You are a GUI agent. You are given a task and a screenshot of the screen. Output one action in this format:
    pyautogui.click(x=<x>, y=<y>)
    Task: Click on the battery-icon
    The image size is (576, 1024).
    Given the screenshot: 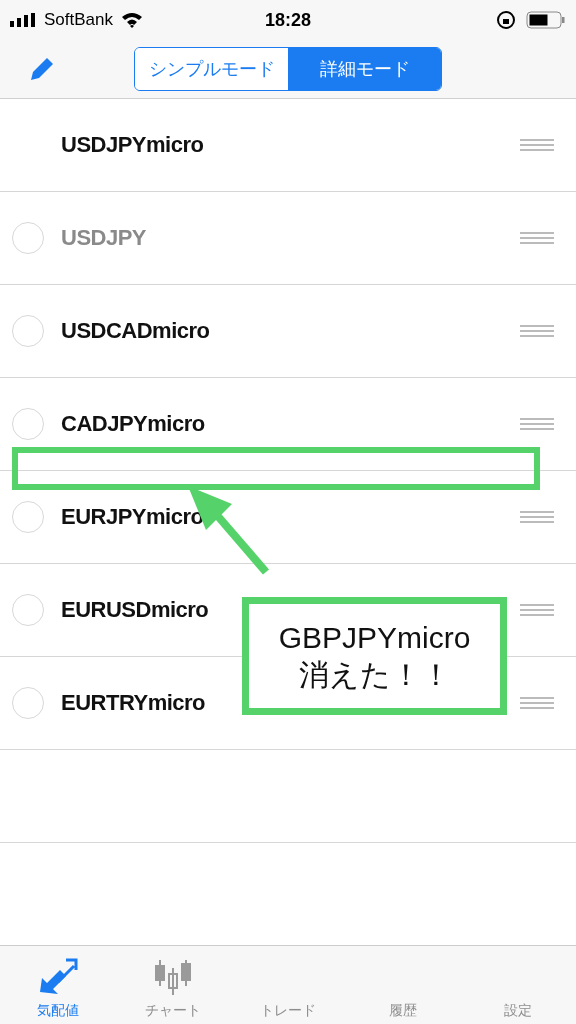 What is the action you would take?
    pyautogui.click(x=546, y=20)
    